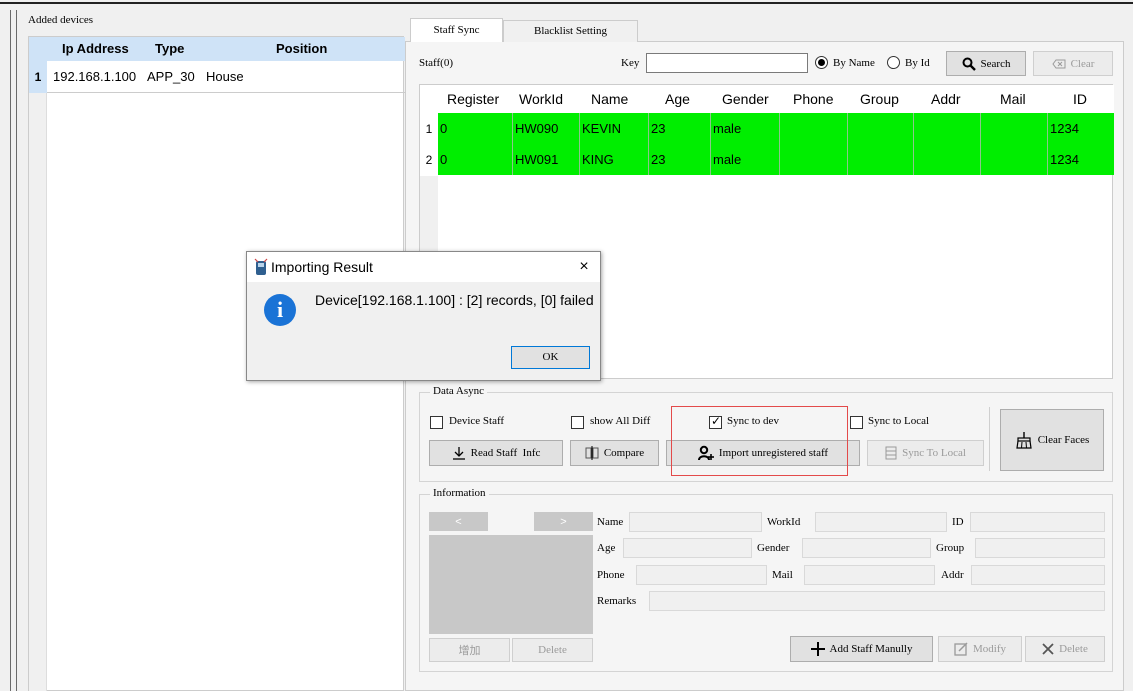  What do you see at coordinates (473, 99) in the screenshot?
I see `col-register: Register` at bounding box center [473, 99].